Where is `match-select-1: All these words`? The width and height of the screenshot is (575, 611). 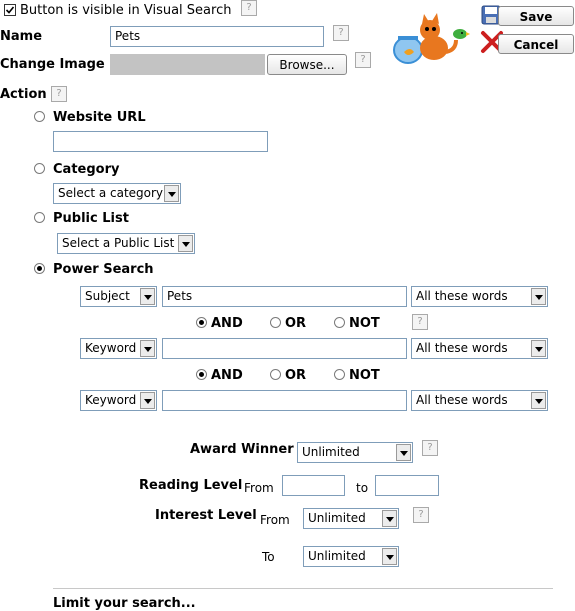
match-select-1: All these words is located at coordinates (479, 296).